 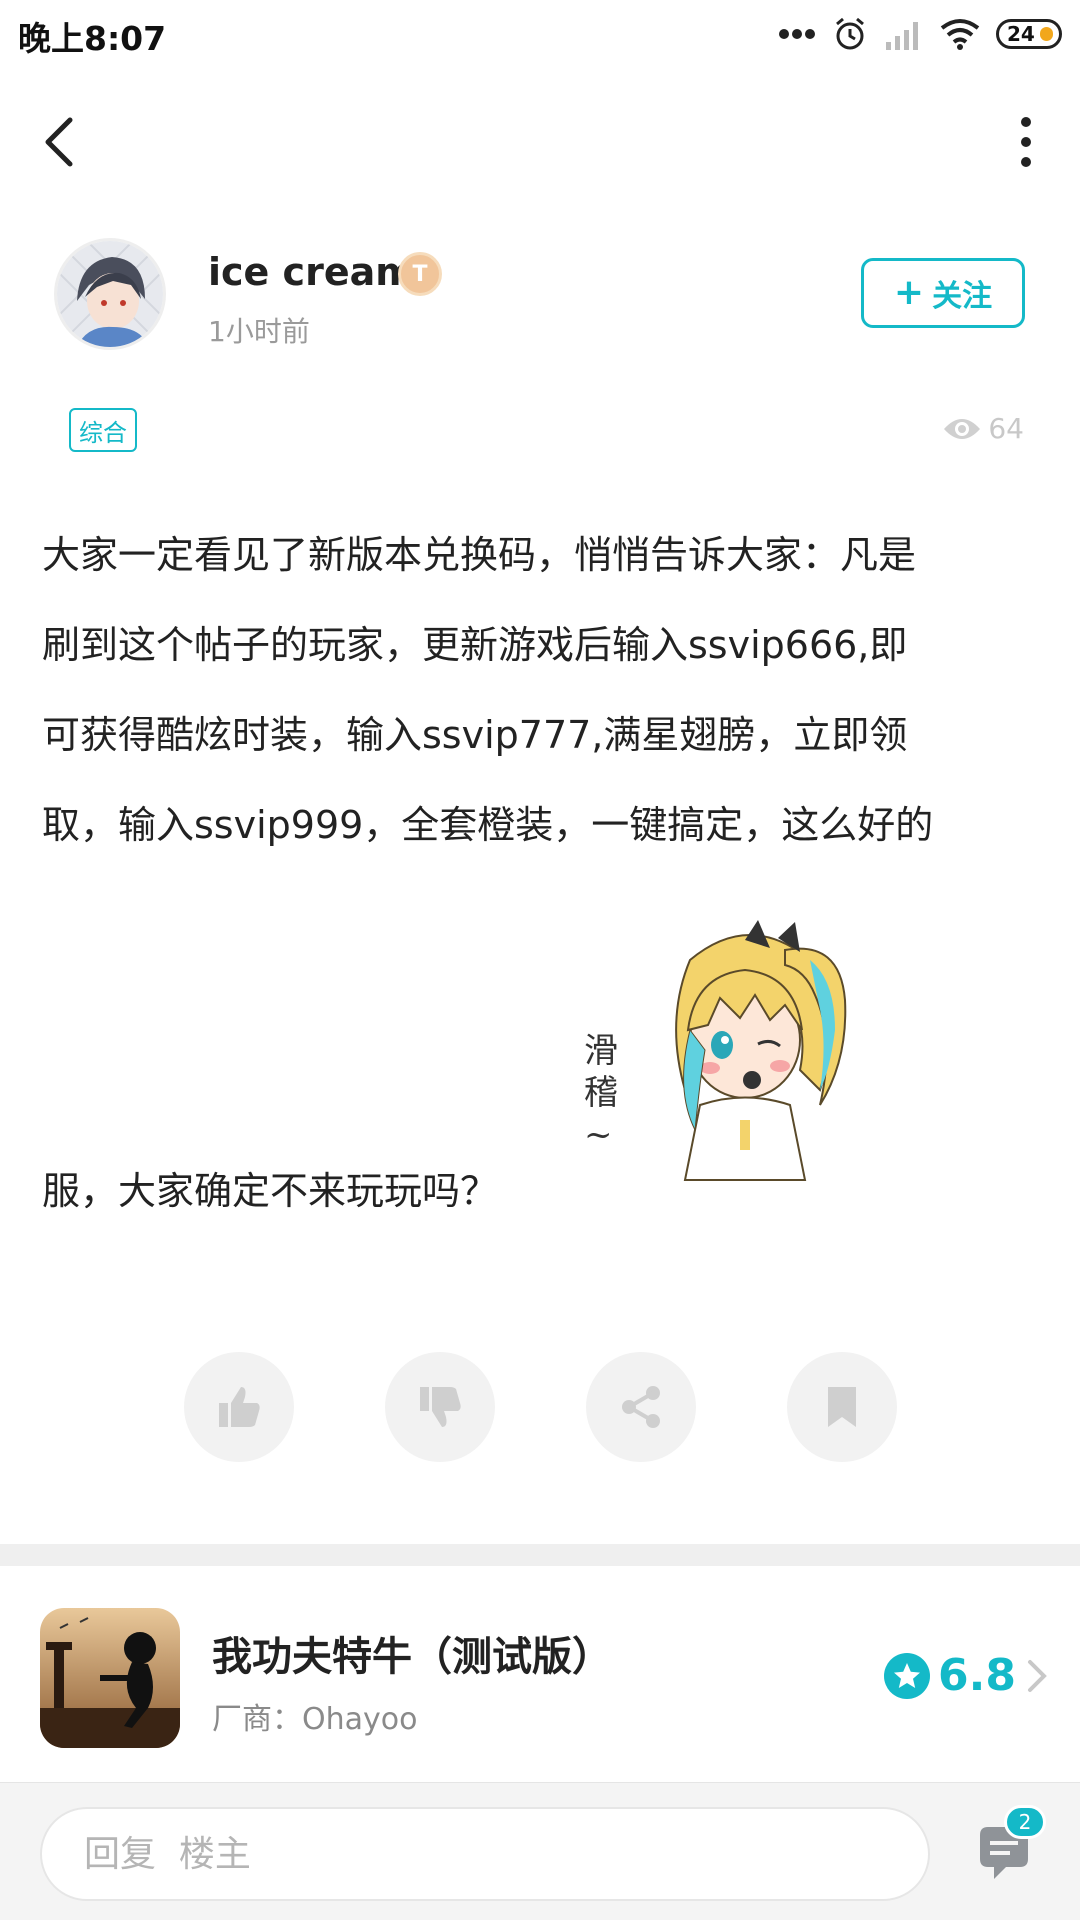 I want to click on view-count-value: 64, so click(x=1006, y=428).